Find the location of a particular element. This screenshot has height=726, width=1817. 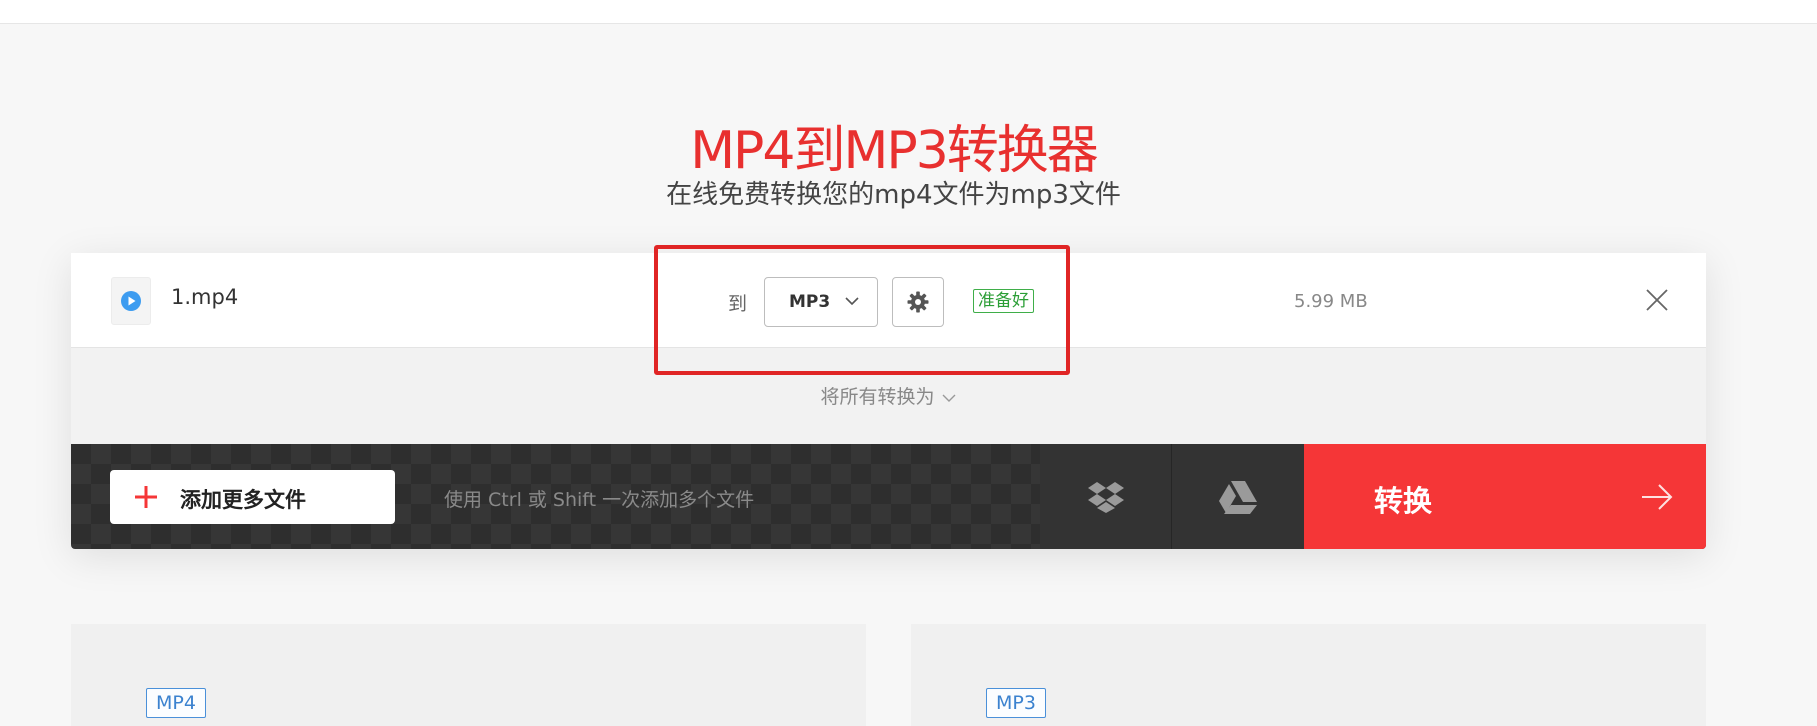

convert-all-row: 将所有转换为 is located at coordinates (888, 396).